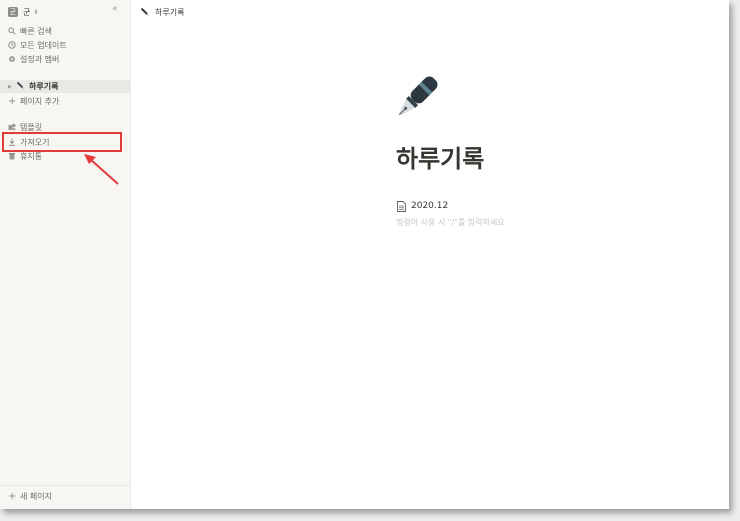 This screenshot has width=740, height=521. Describe the element at coordinates (36, 12) in the screenshot. I see `chevron-updown-icon: ⬍` at that location.